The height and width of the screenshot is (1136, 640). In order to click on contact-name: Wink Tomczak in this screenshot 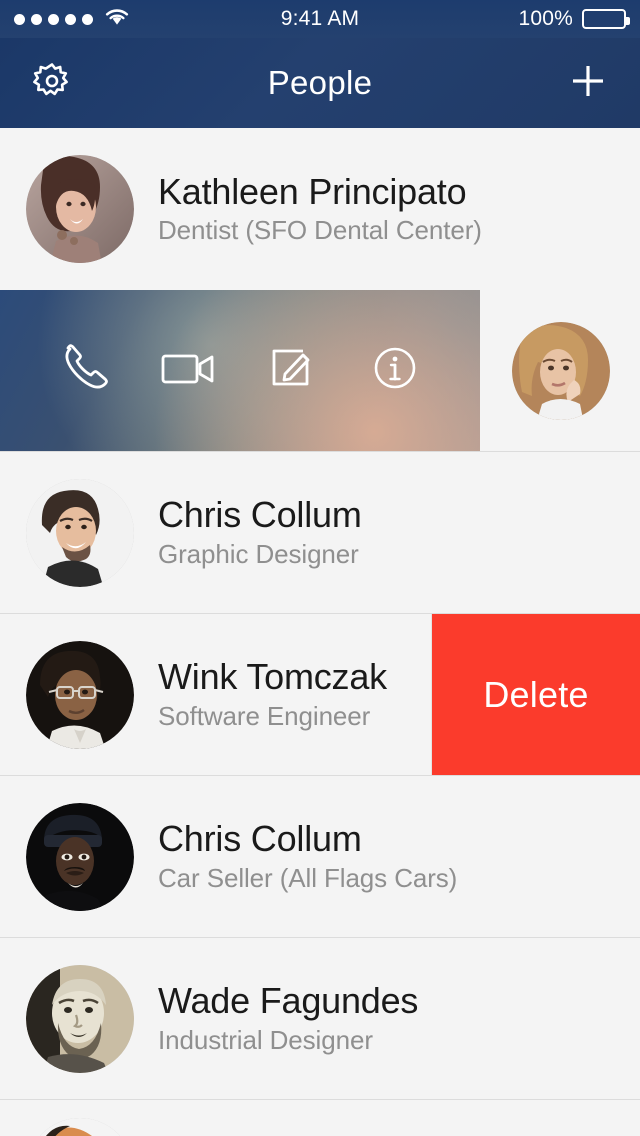, I will do `click(272, 677)`.